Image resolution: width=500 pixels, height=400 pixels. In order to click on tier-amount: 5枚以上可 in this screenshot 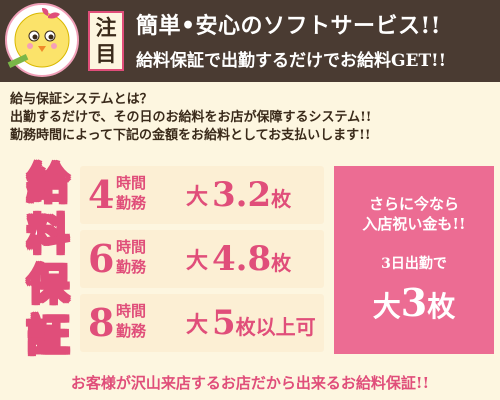, I will do `click(264, 323)`.